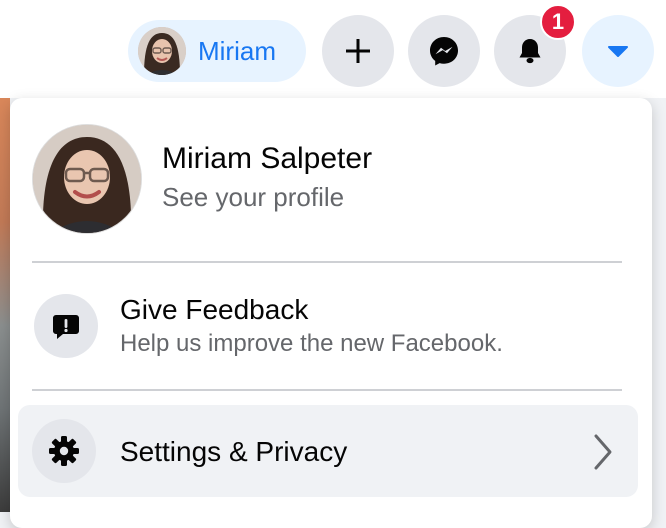 Image resolution: width=666 pixels, height=528 pixels. Describe the element at coordinates (237, 51) in the screenshot. I see `profile-chip-name: Miriam` at that location.